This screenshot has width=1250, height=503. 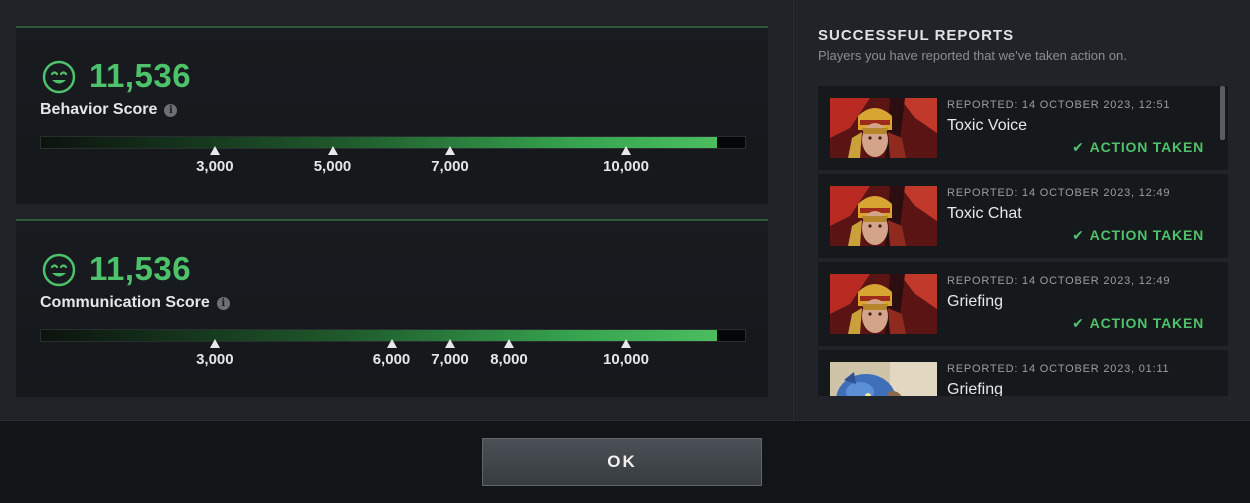 What do you see at coordinates (140, 268) in the screenshot?
I see `communication-score-value: 11,536` at bounding box center [140, 268].